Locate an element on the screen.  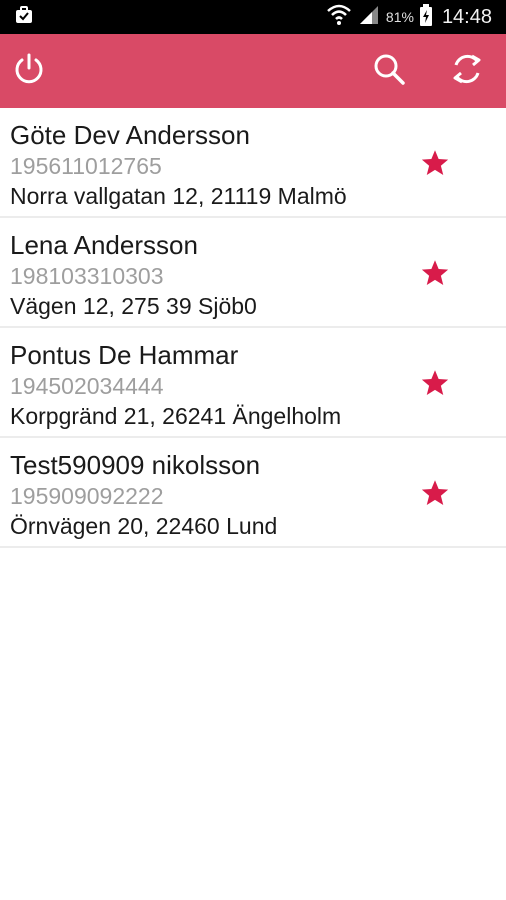
power-icon is located at coordinates (29, 71).